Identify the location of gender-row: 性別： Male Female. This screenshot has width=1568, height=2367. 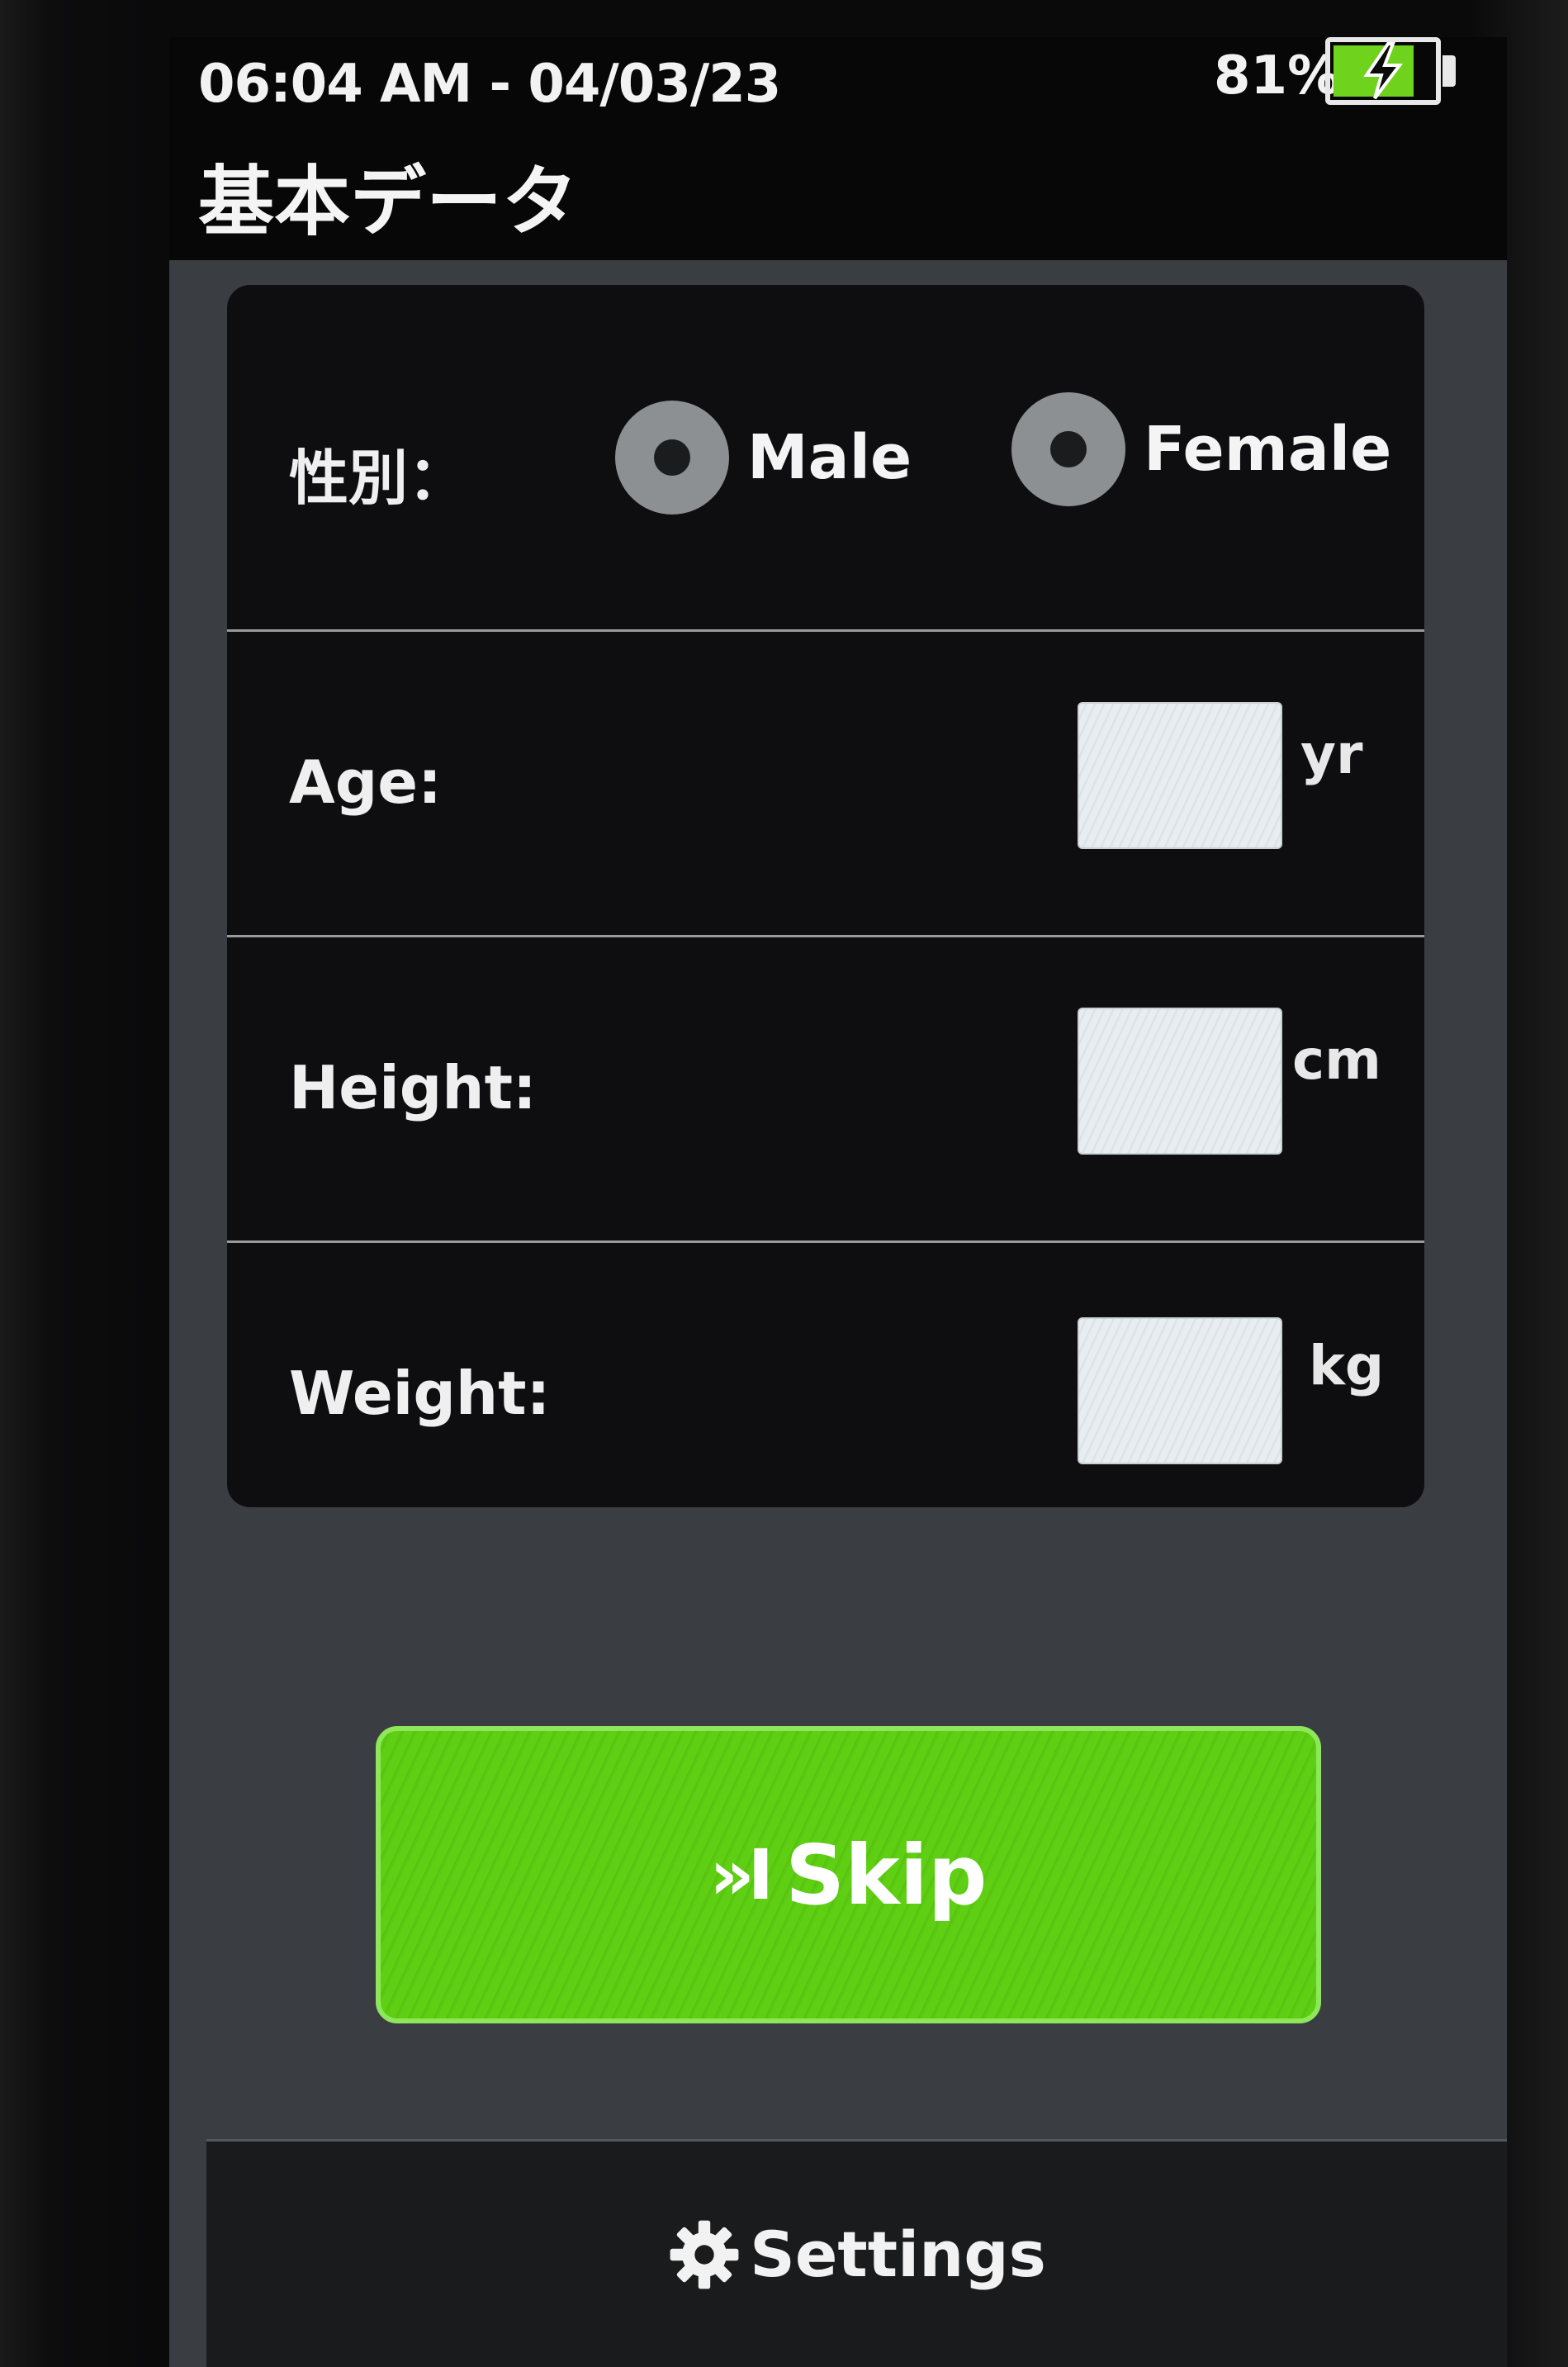
(825, 458).